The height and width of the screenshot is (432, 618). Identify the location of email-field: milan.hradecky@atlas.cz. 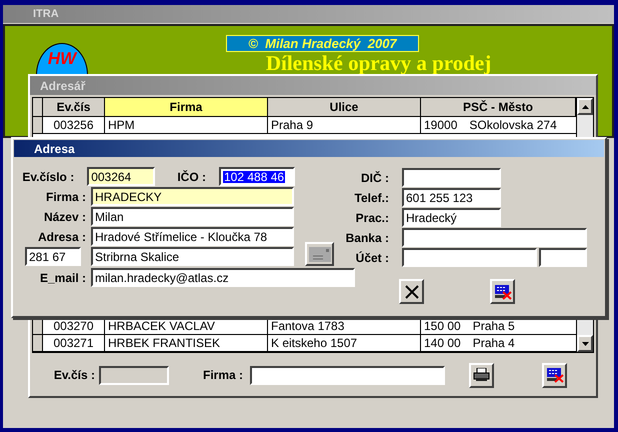
(223, 277).